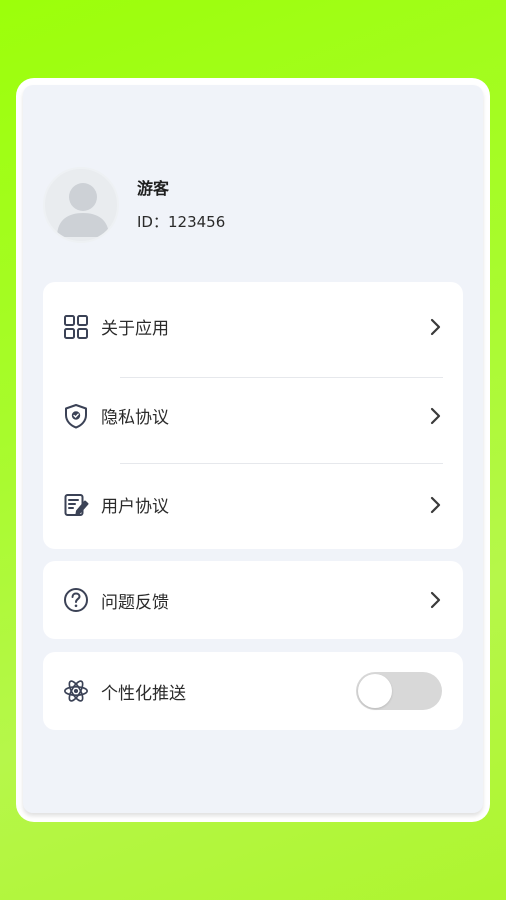  I want to click on question-circle-icon, so click(76, 600).